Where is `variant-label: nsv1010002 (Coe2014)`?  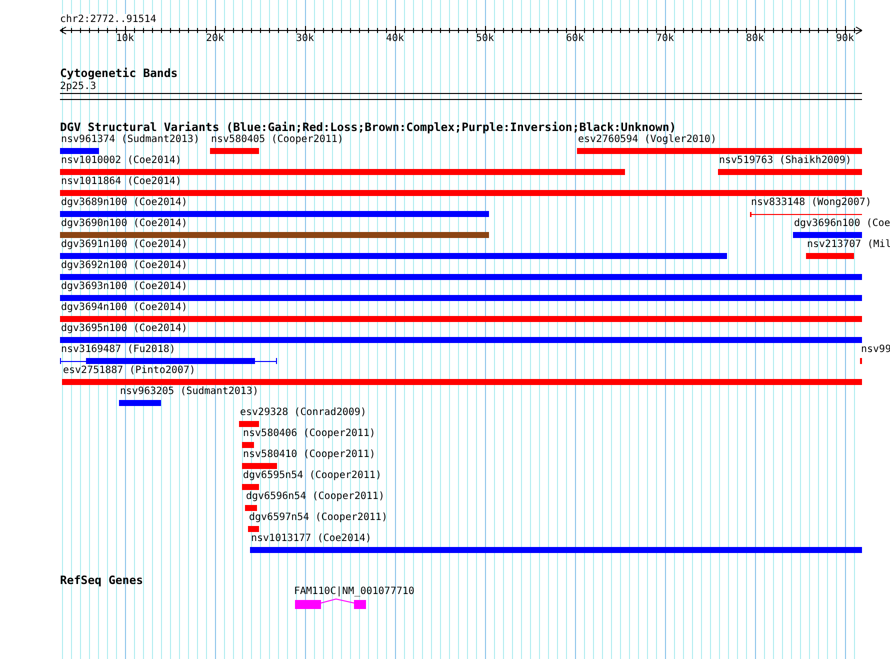 variant-label: nsv1010002 (Coe2014) is located at coordinates (121, 161).